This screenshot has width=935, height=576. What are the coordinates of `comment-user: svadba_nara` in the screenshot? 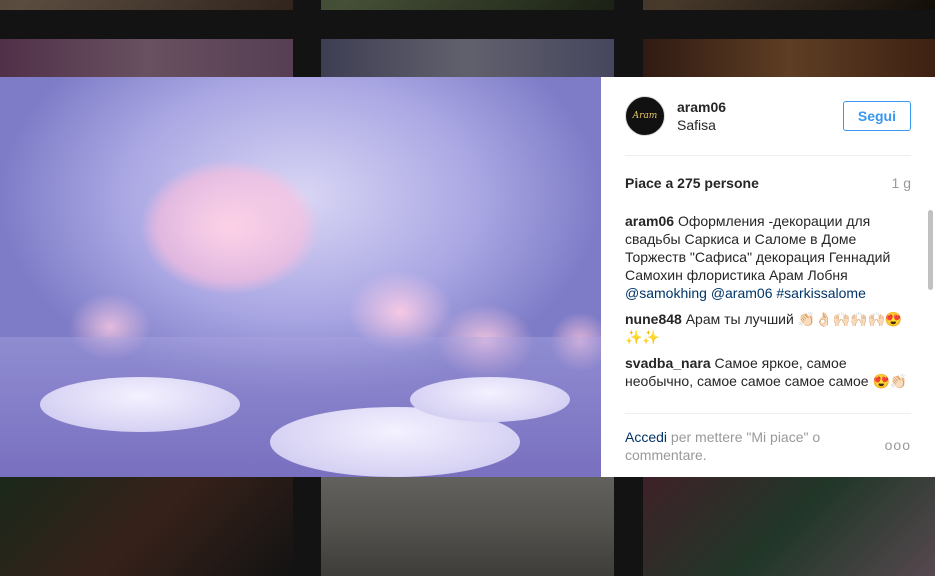 It's located at (668, 363).